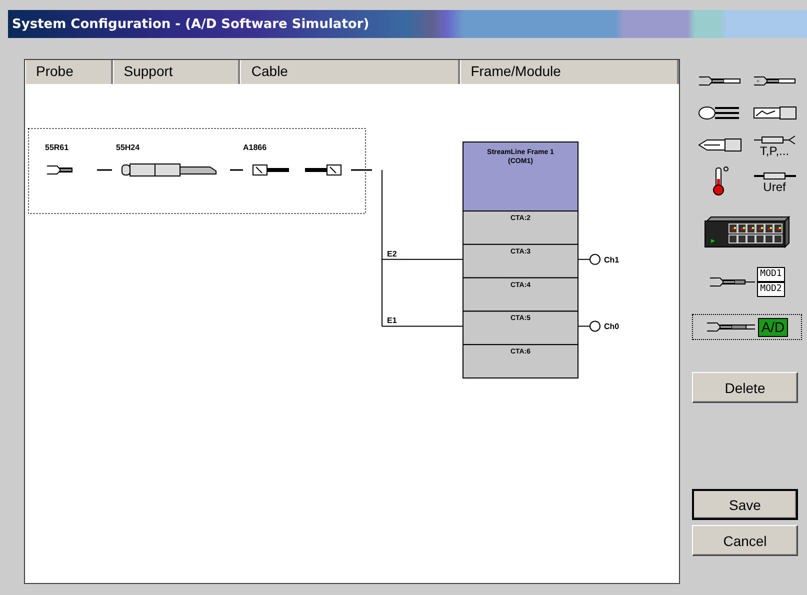 The height and width of the screenshot is (595, 807). Describe the element at coordinates (774, 176) in the screenshot. I see `reference-icon` at that location.